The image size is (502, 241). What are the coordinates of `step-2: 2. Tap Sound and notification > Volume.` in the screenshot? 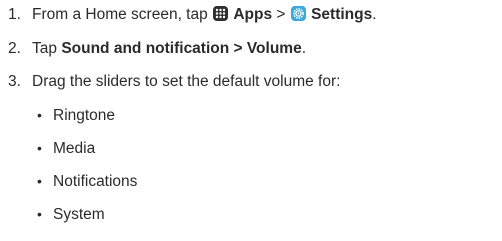 It's located at (157, 49).